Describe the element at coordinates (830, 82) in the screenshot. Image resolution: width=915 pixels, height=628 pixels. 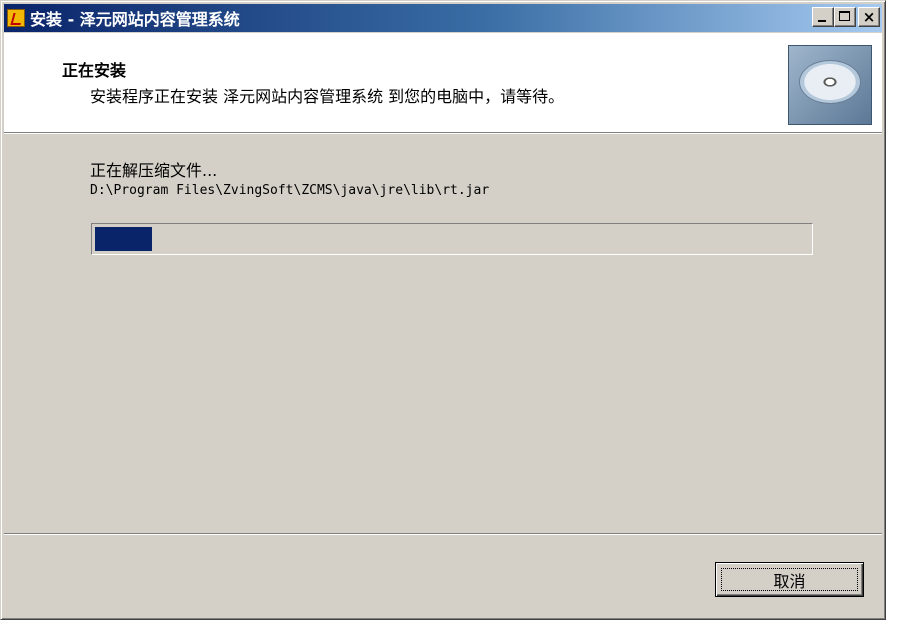
I see `cd-disc-icon` at that location.